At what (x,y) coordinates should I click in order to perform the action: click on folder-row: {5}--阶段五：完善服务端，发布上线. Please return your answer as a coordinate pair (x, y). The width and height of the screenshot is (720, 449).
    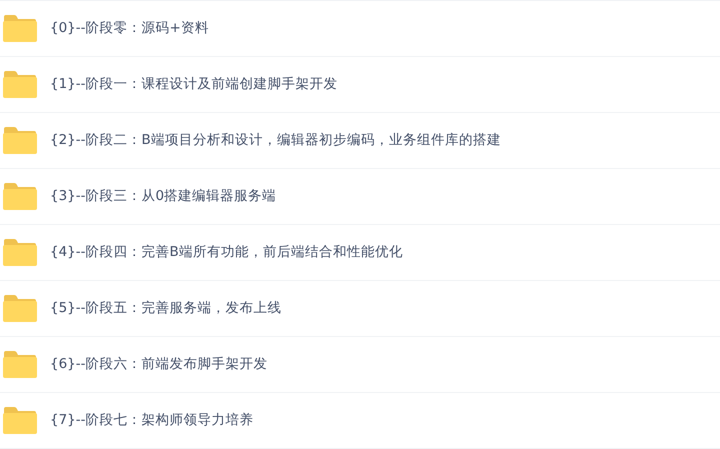
    Looking at the image, I should click on (360, 309).